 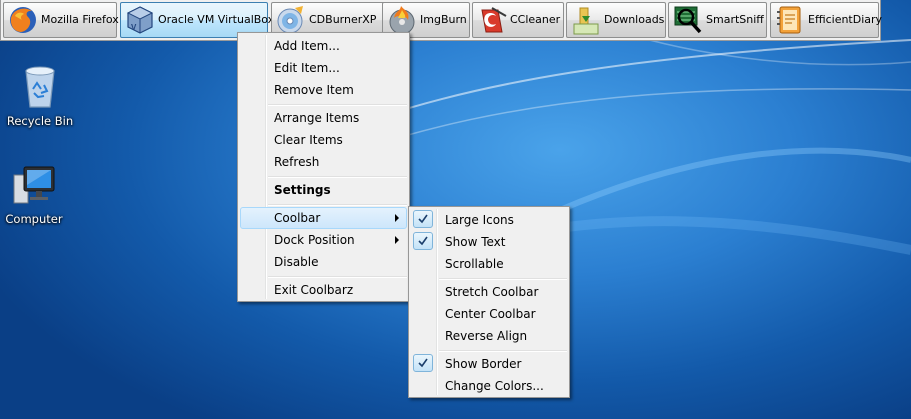 What do you see at coordinates (134, 27) in the screenshot?
I see `svg-text: V` at bounding box center [134, 27].